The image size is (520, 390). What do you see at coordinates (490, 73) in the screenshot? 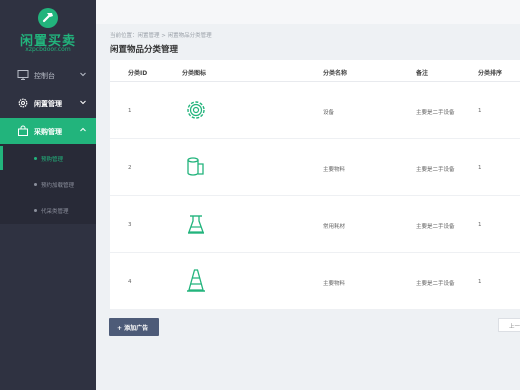
I see `column-header-order: 分类排序` at bounding box center [490, 73].